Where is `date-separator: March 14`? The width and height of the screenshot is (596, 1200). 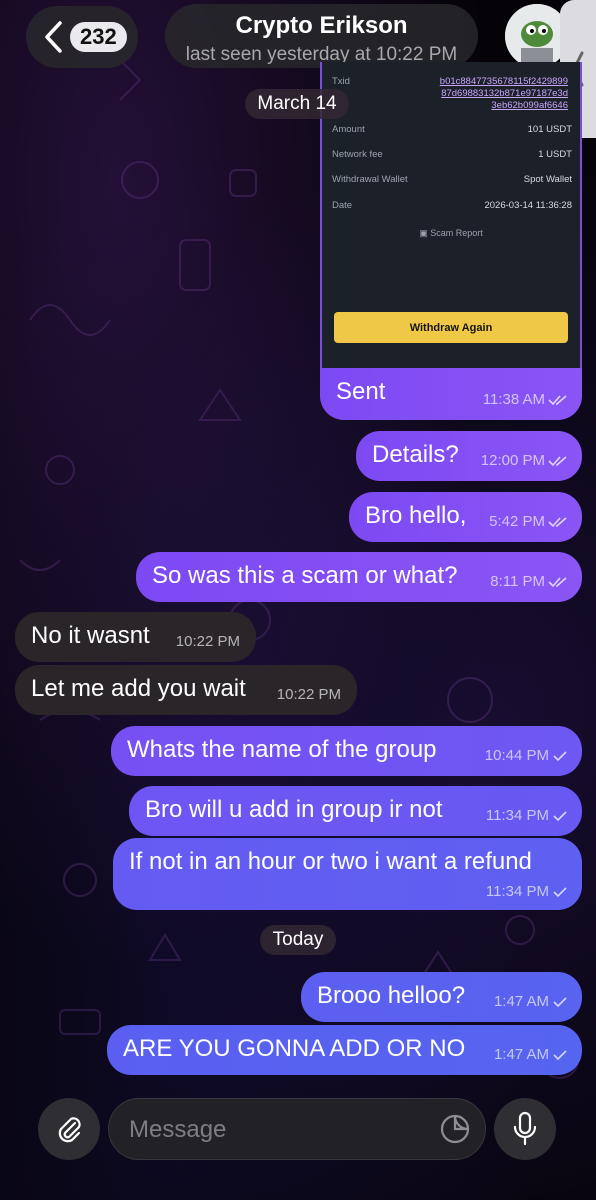
date-separator: March 14 is located at coordinates (297, 104).